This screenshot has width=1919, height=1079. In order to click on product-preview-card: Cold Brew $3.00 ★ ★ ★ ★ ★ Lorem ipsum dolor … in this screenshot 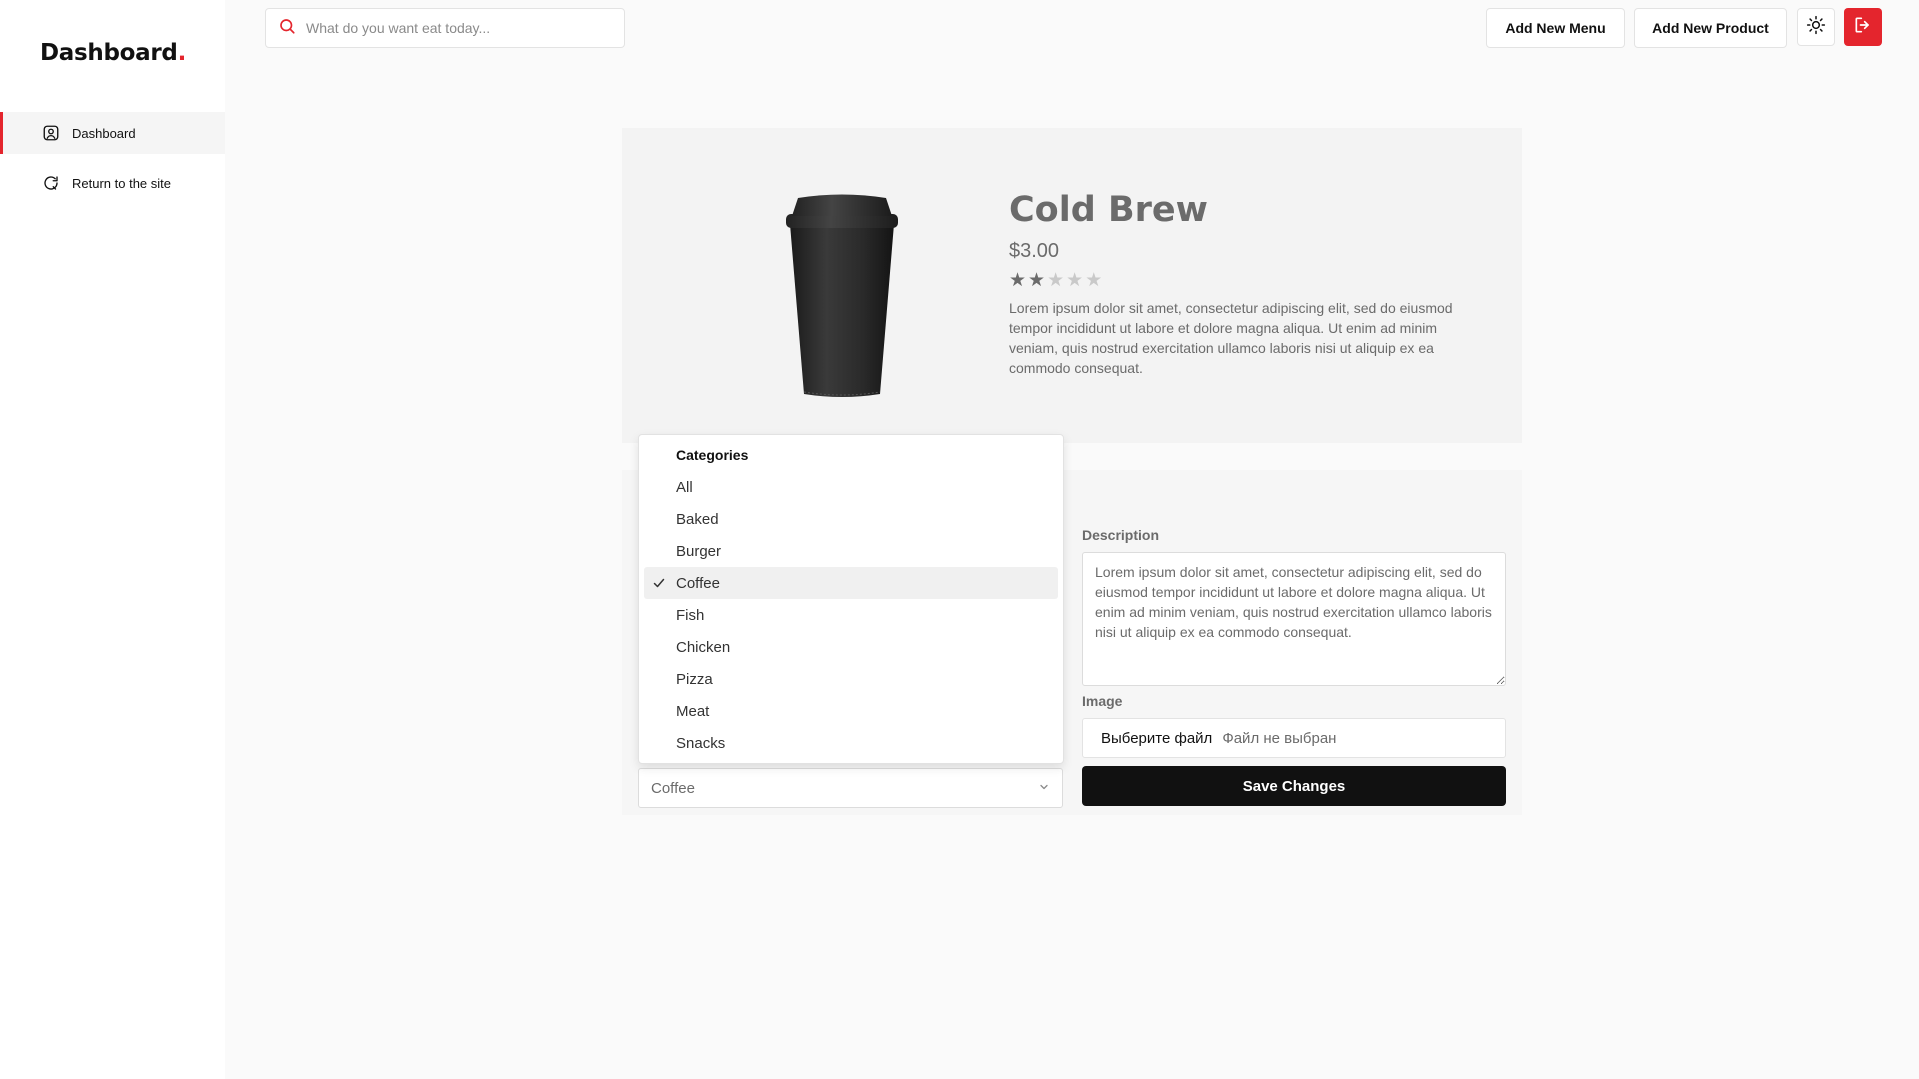, I will do `click(1072, 285)`.